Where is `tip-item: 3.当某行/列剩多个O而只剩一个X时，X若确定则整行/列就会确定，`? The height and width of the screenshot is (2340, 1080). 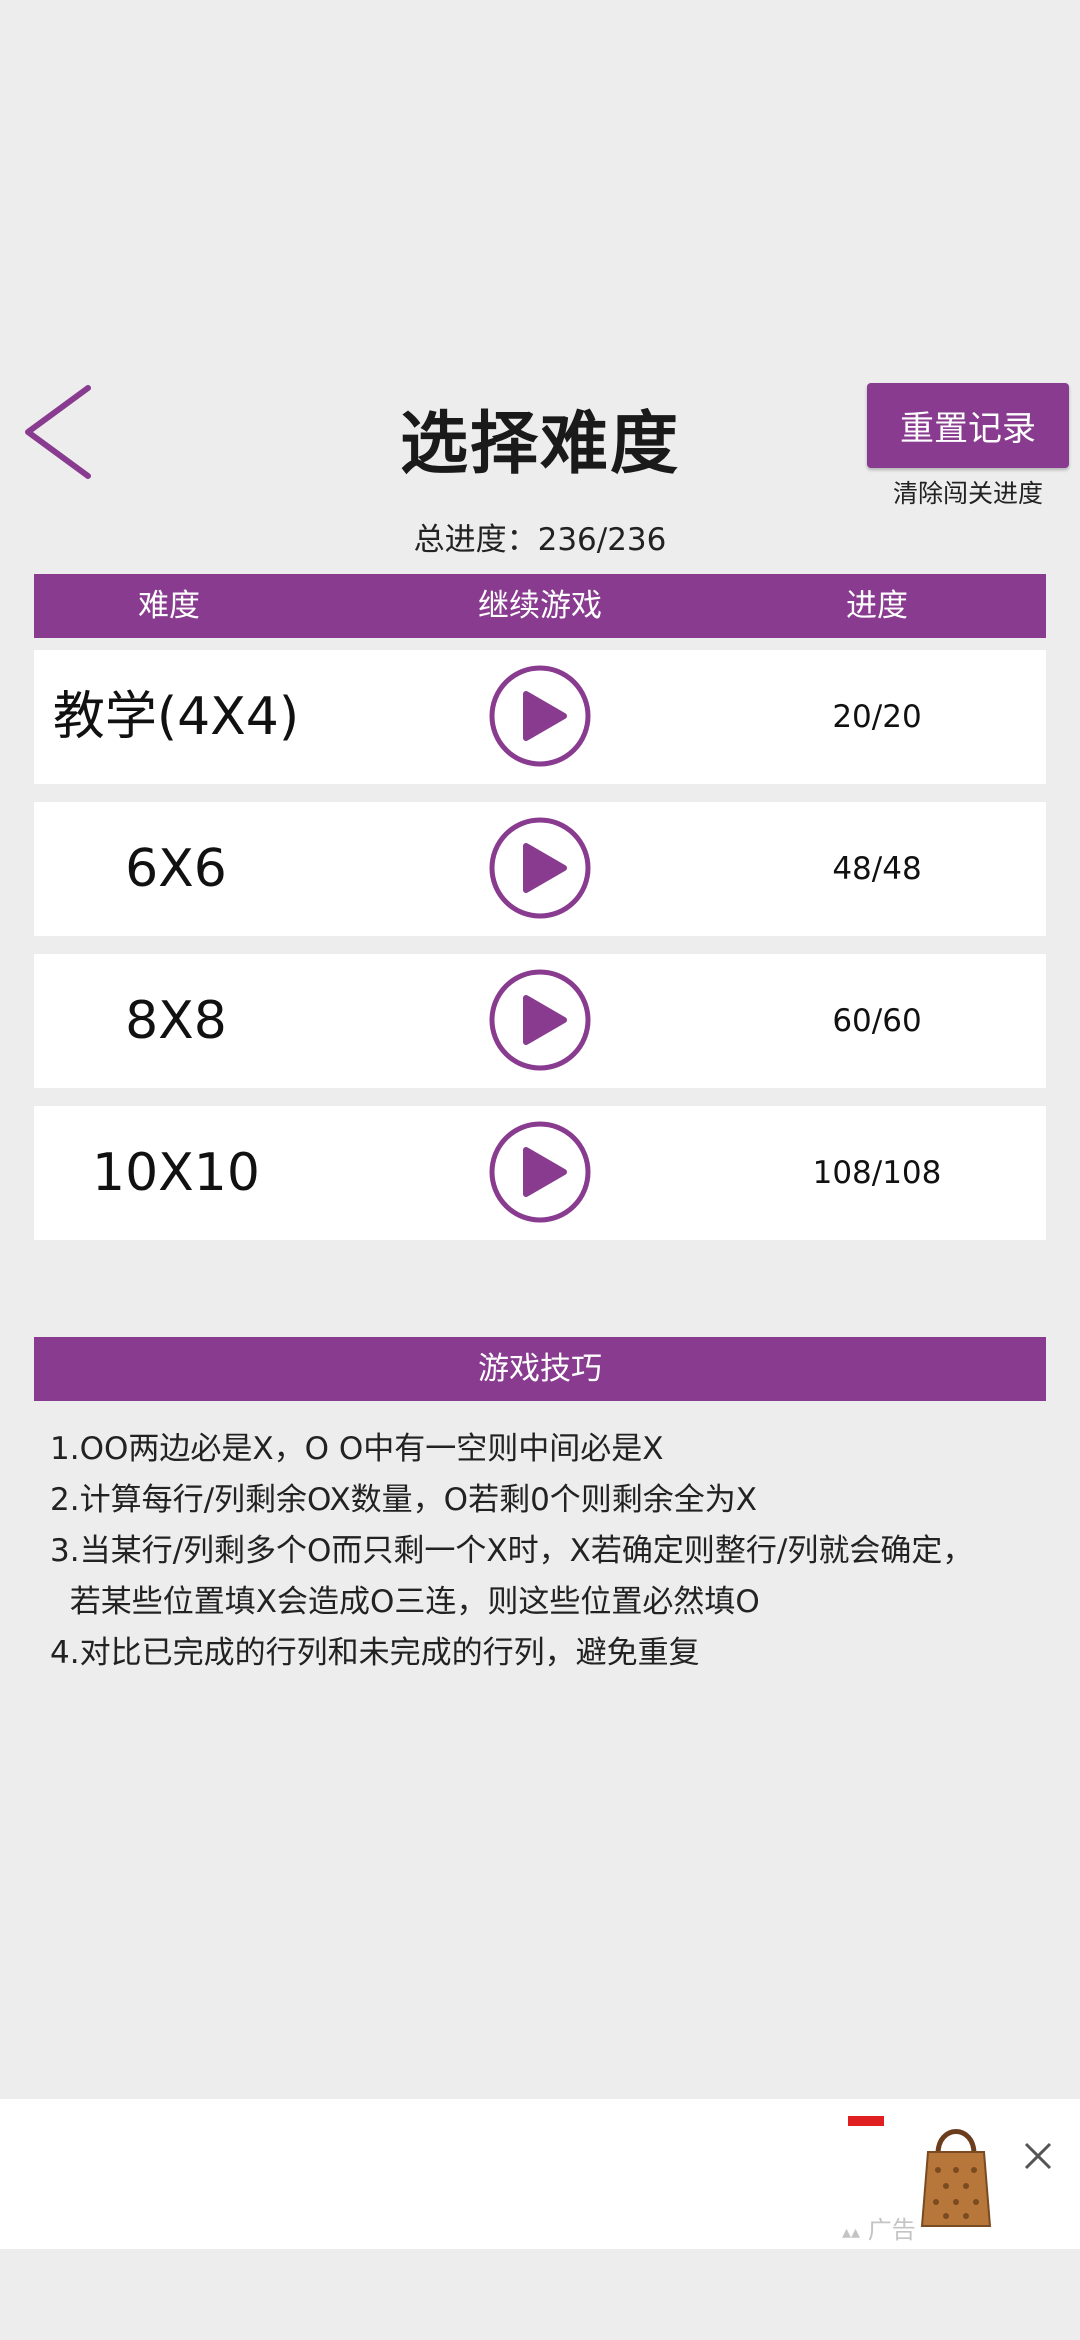
tip-item: 3.当某行/列剩多个O而只剩一个X时，X若确定则整行/列就会确定， is located at coordinates (512, 1551).